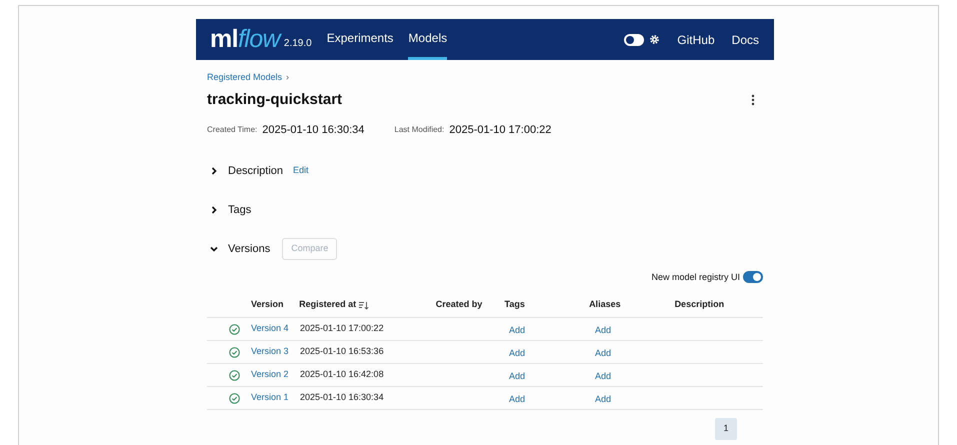 This screenshot has width=957, height=445. Describe the element at coordinates (342, 351) in the screenshot. I see `registered-at-cell-text: 2025-01-10 16:53:36` at that location.